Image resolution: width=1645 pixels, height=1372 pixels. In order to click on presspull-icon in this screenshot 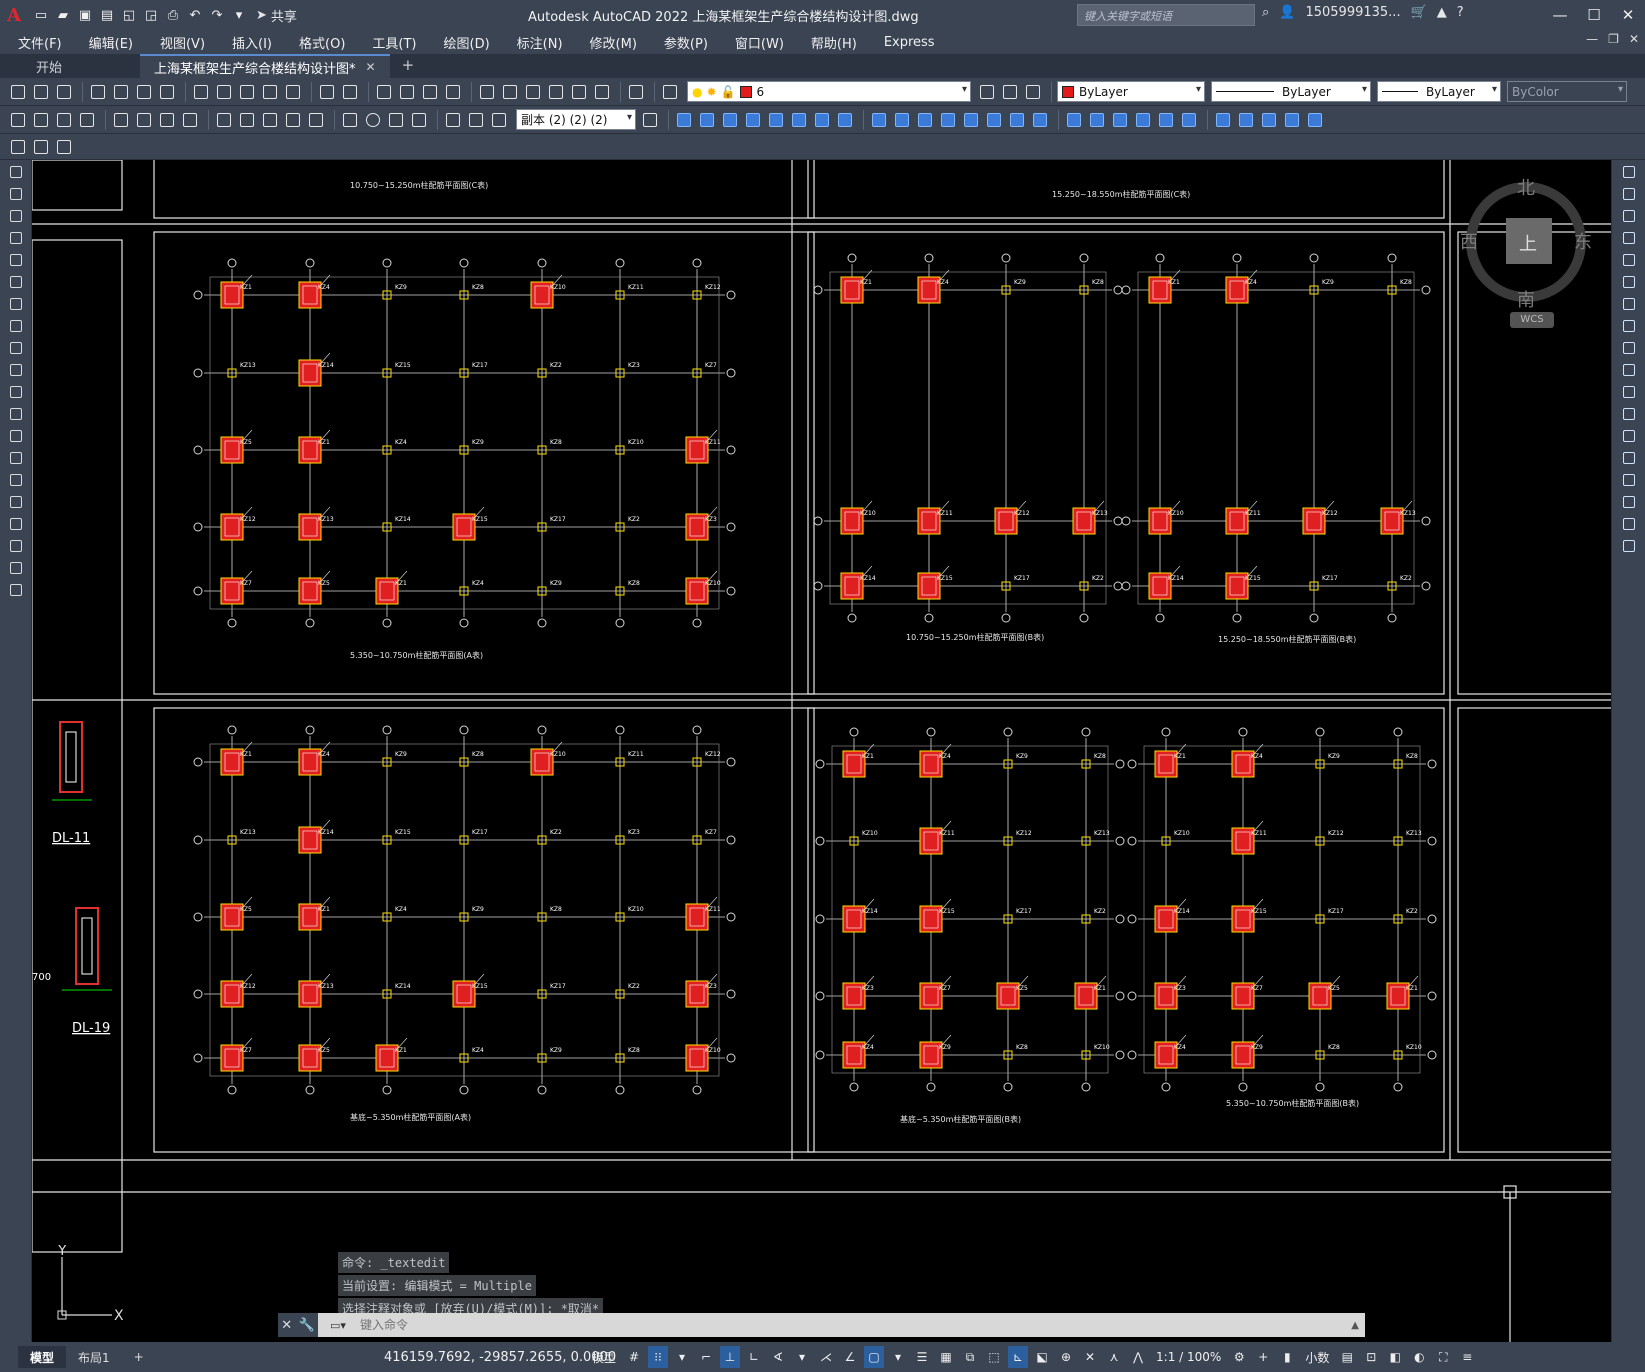, I will do `click(902, 120)`.